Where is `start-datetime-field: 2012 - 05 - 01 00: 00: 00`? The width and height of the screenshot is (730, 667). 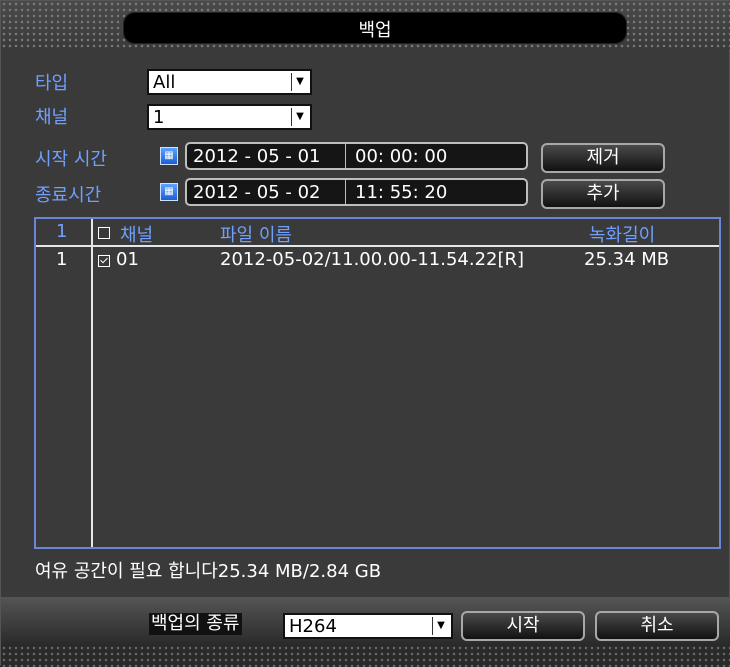
start-datetime-field: 2012 - 05 - 01 00: 00: 00 is located at coordinates (356, 156).